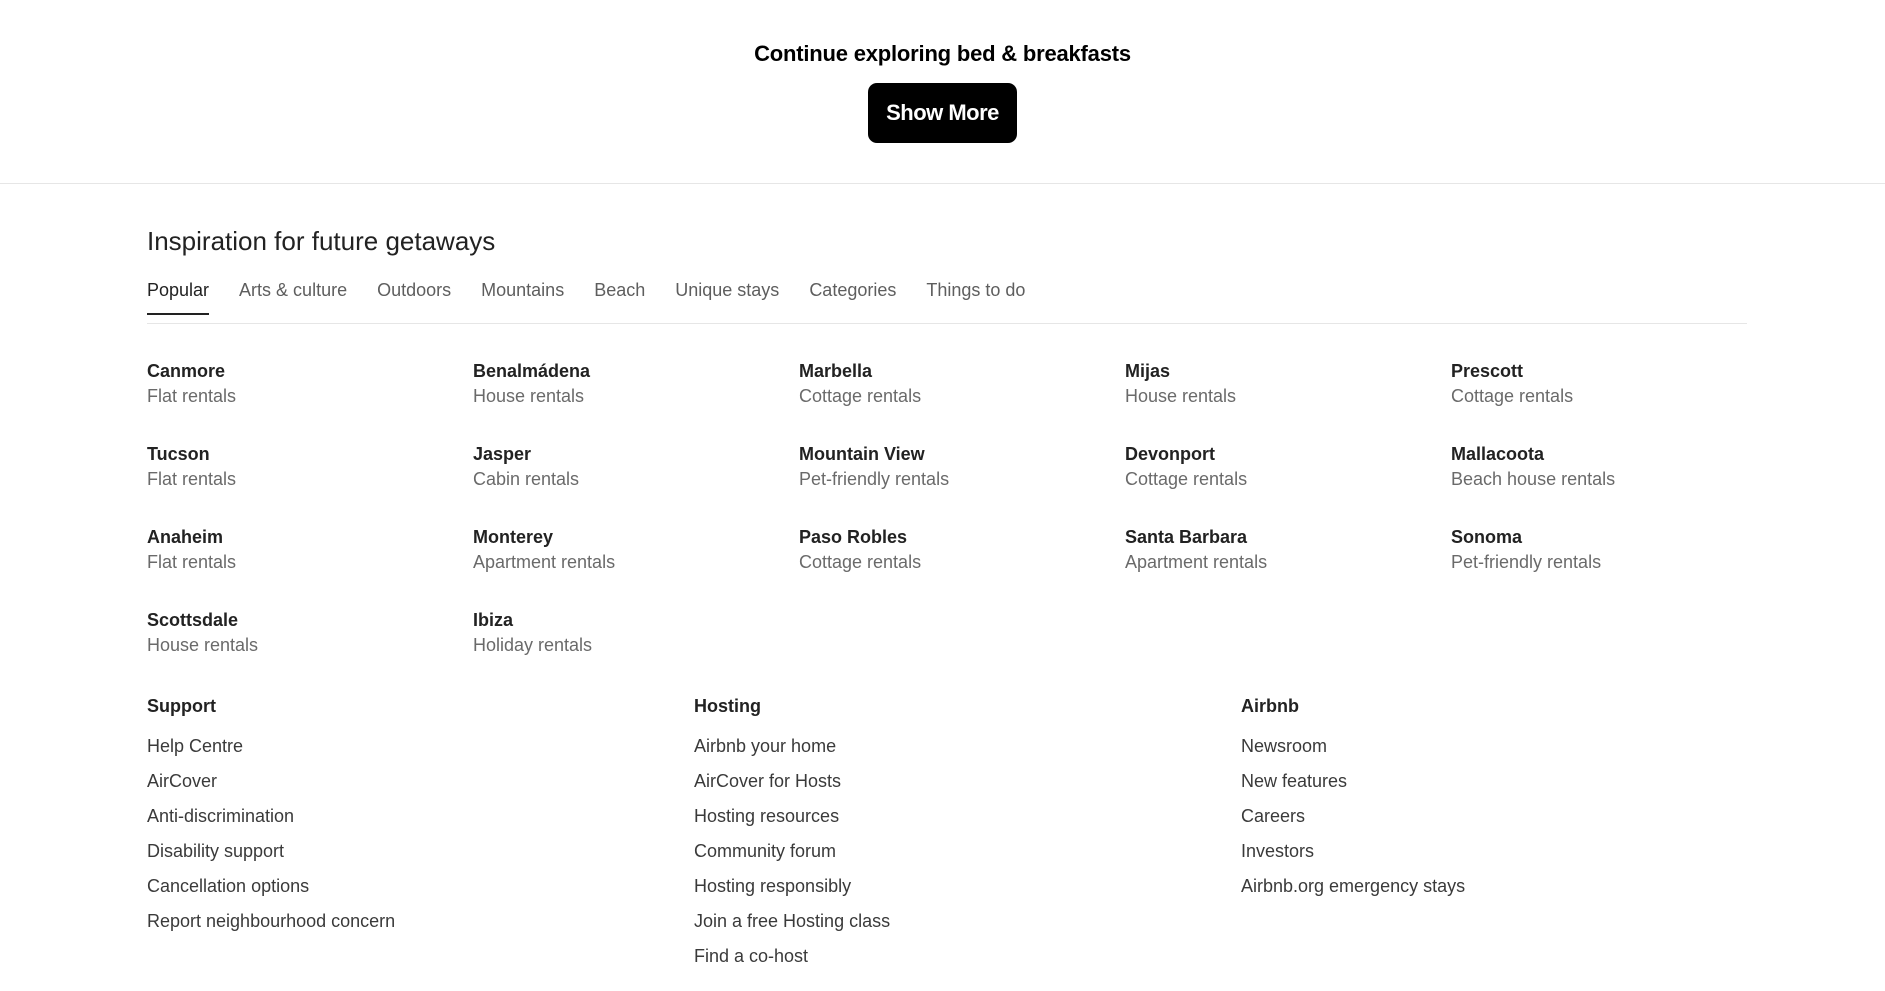 Image resolution: width=1885 pixels, height=991 pixels. Describe the element at coordinates (420, 781) in the screenshot. I see `footer-link: AirCover` at that location.